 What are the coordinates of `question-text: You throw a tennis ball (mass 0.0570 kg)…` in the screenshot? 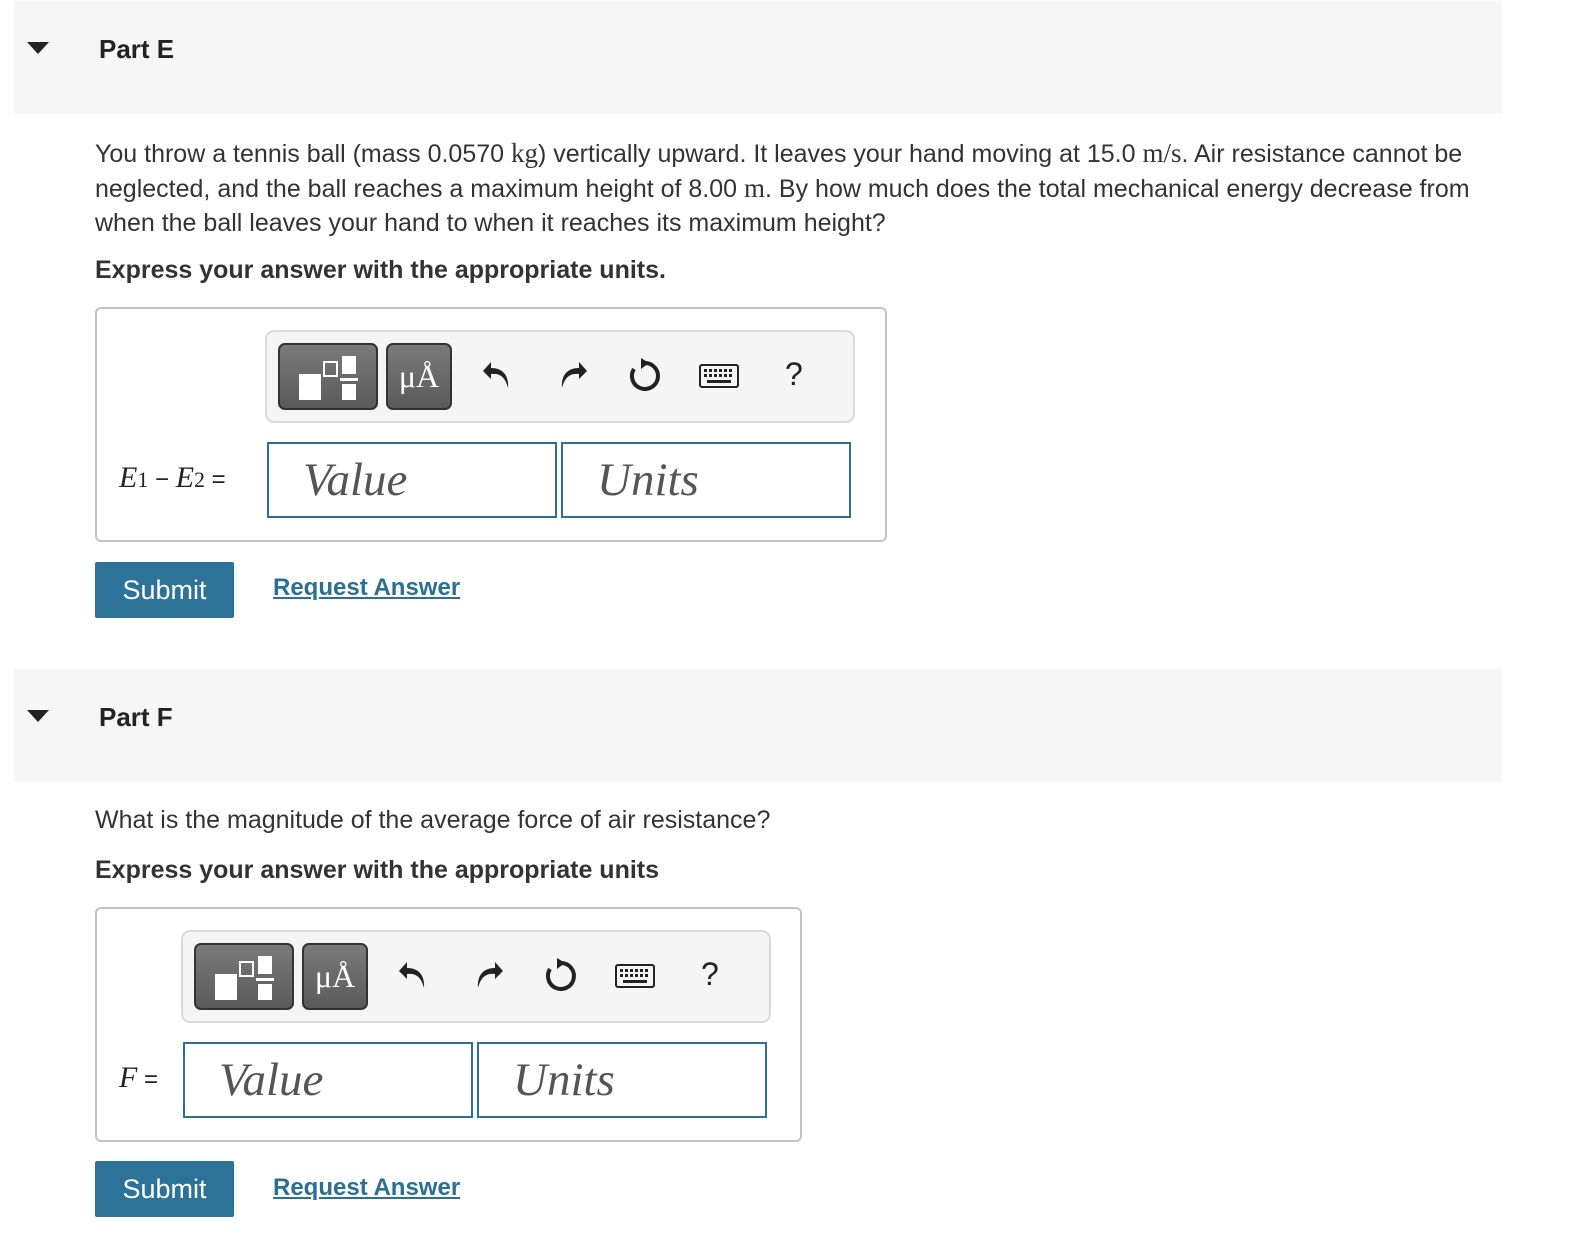 It's located at (782, 187).